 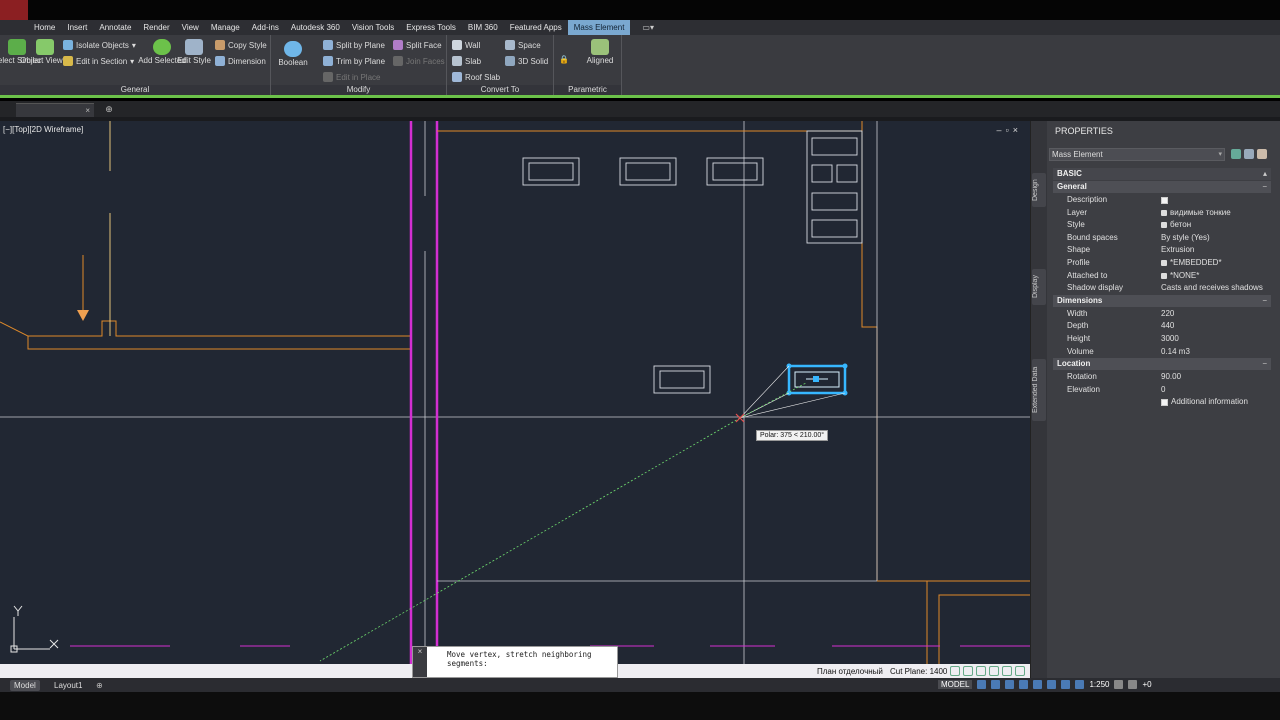 What do you see at coordinates (68, 685) in the screenshot?
I see `tab-layout1: Layout1` at bounding box center [68, 685].